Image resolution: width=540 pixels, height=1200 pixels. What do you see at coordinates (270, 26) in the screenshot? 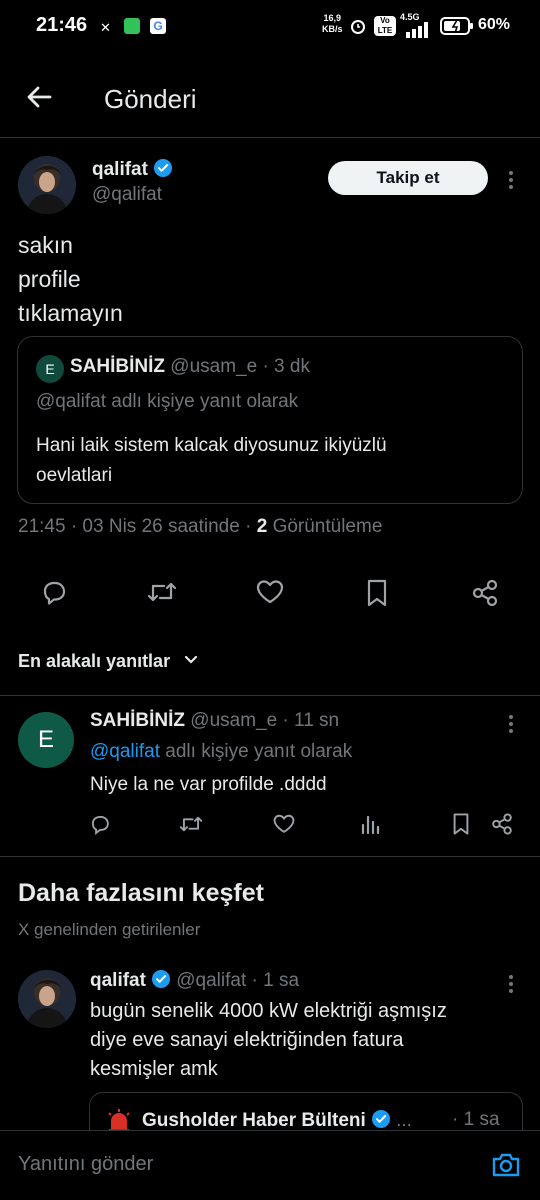
I see `status-bar: 21:46 ✕ G 16,9 KB/s Vo LTE 4.5G 60%` at bounding box center [270, 26].